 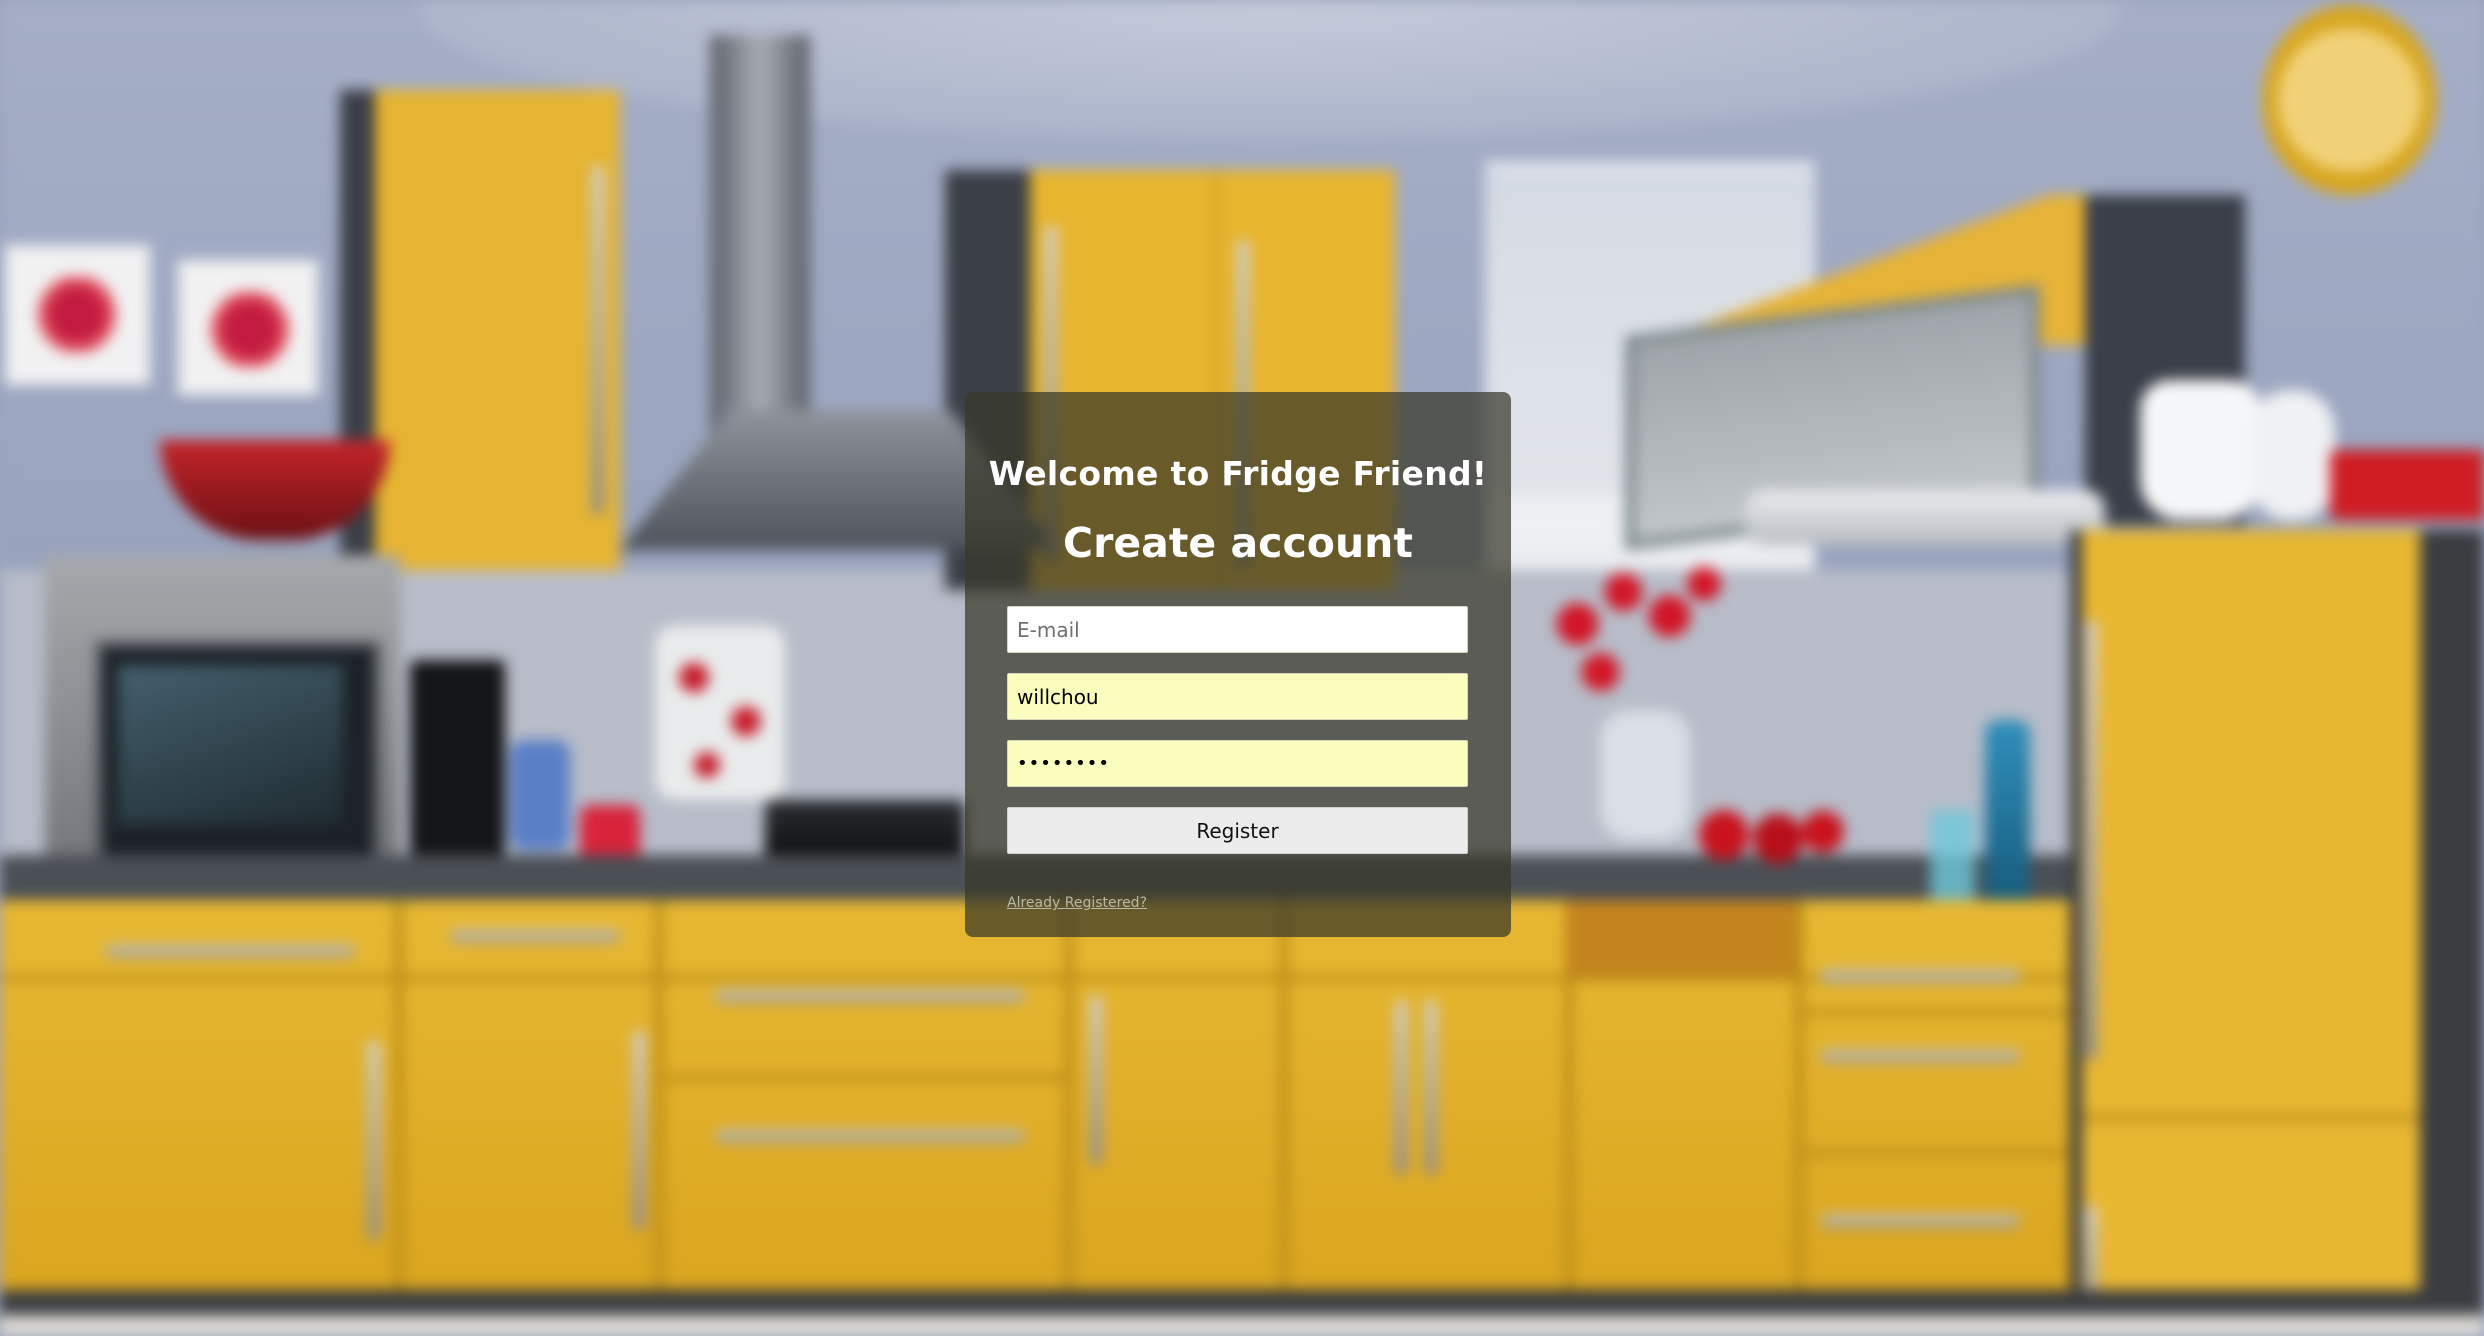 What do you see at coordinates (1237, 830) in the screenshot?
I see `register-button: Register` at bounding box center [1237, 830].